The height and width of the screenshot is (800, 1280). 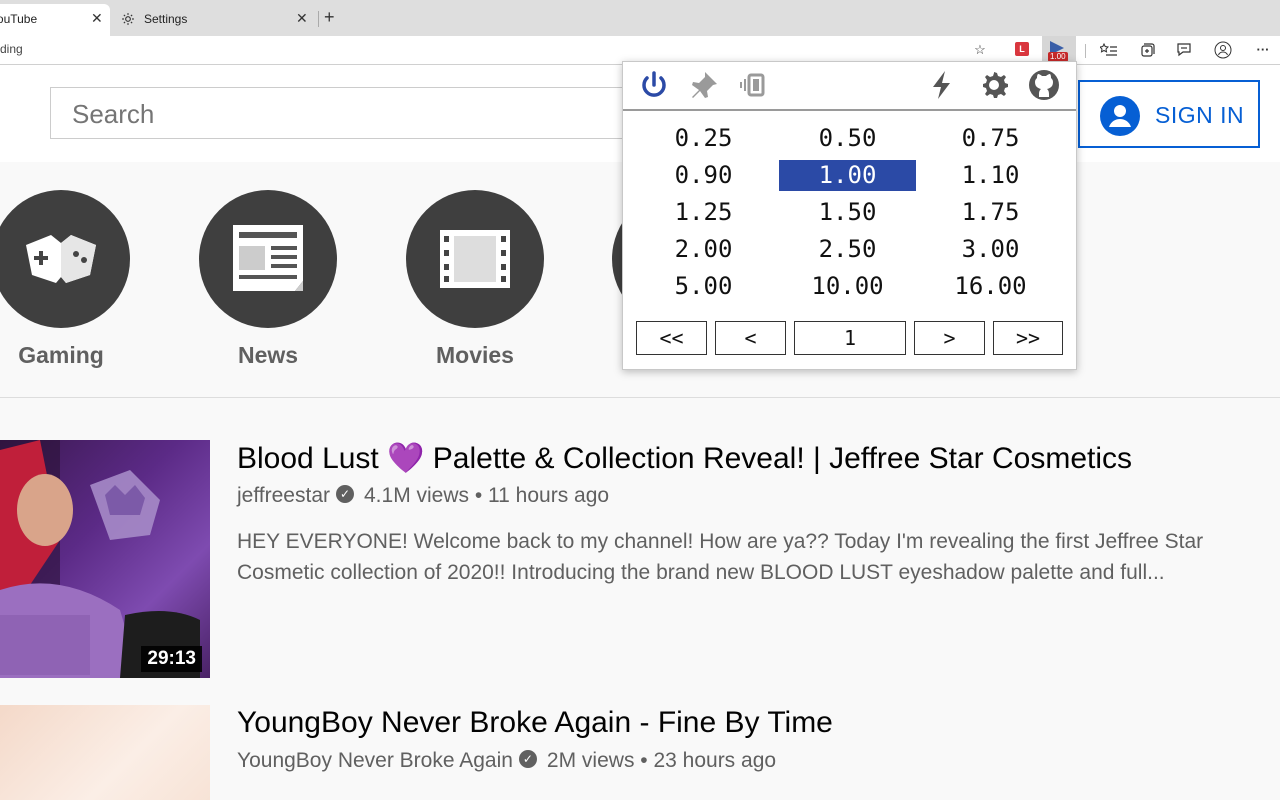 What do you see at coordinates (847, 175) in the screenshot?
I see `speed-option-selected: 1.00` at bounding box center [847, 175].